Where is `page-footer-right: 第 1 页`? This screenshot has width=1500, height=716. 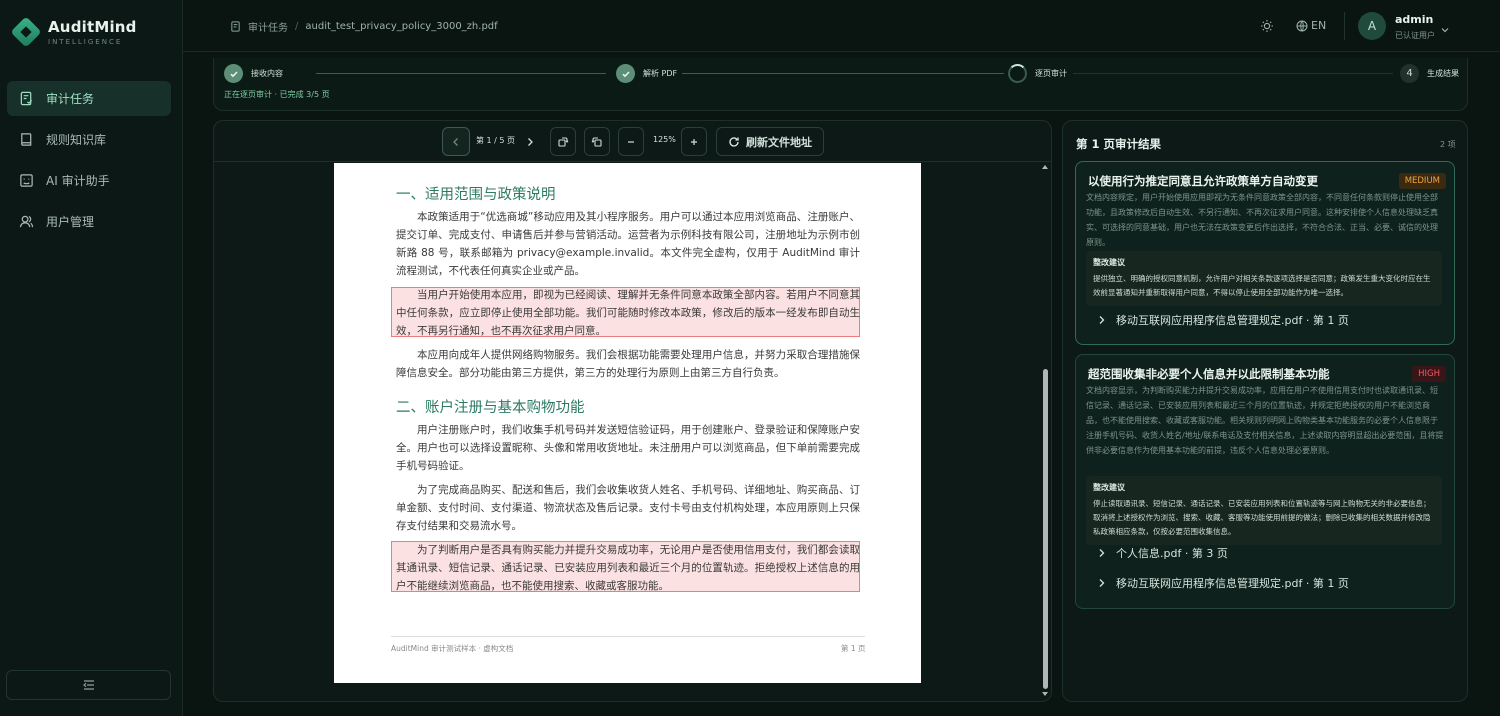 page-footer-right: 第 1 页 is located at coordinates (853, 648).